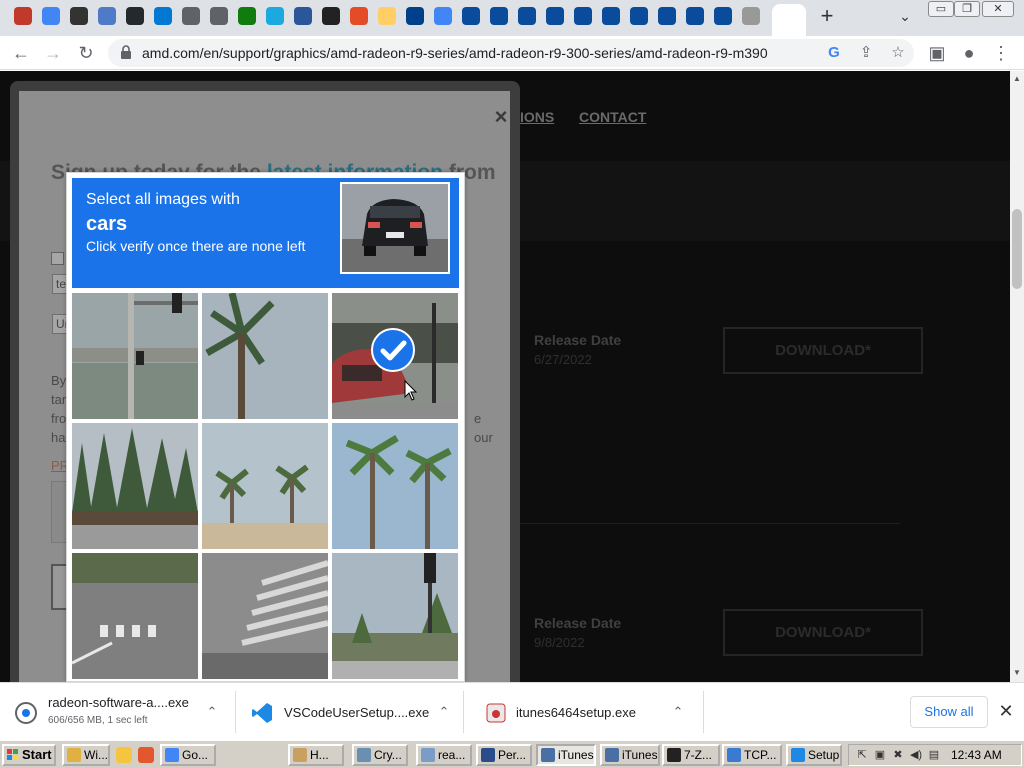  Describe the element at coordinates (827, 16) in the screenshot. I see `new-tab-button: +` at that location.